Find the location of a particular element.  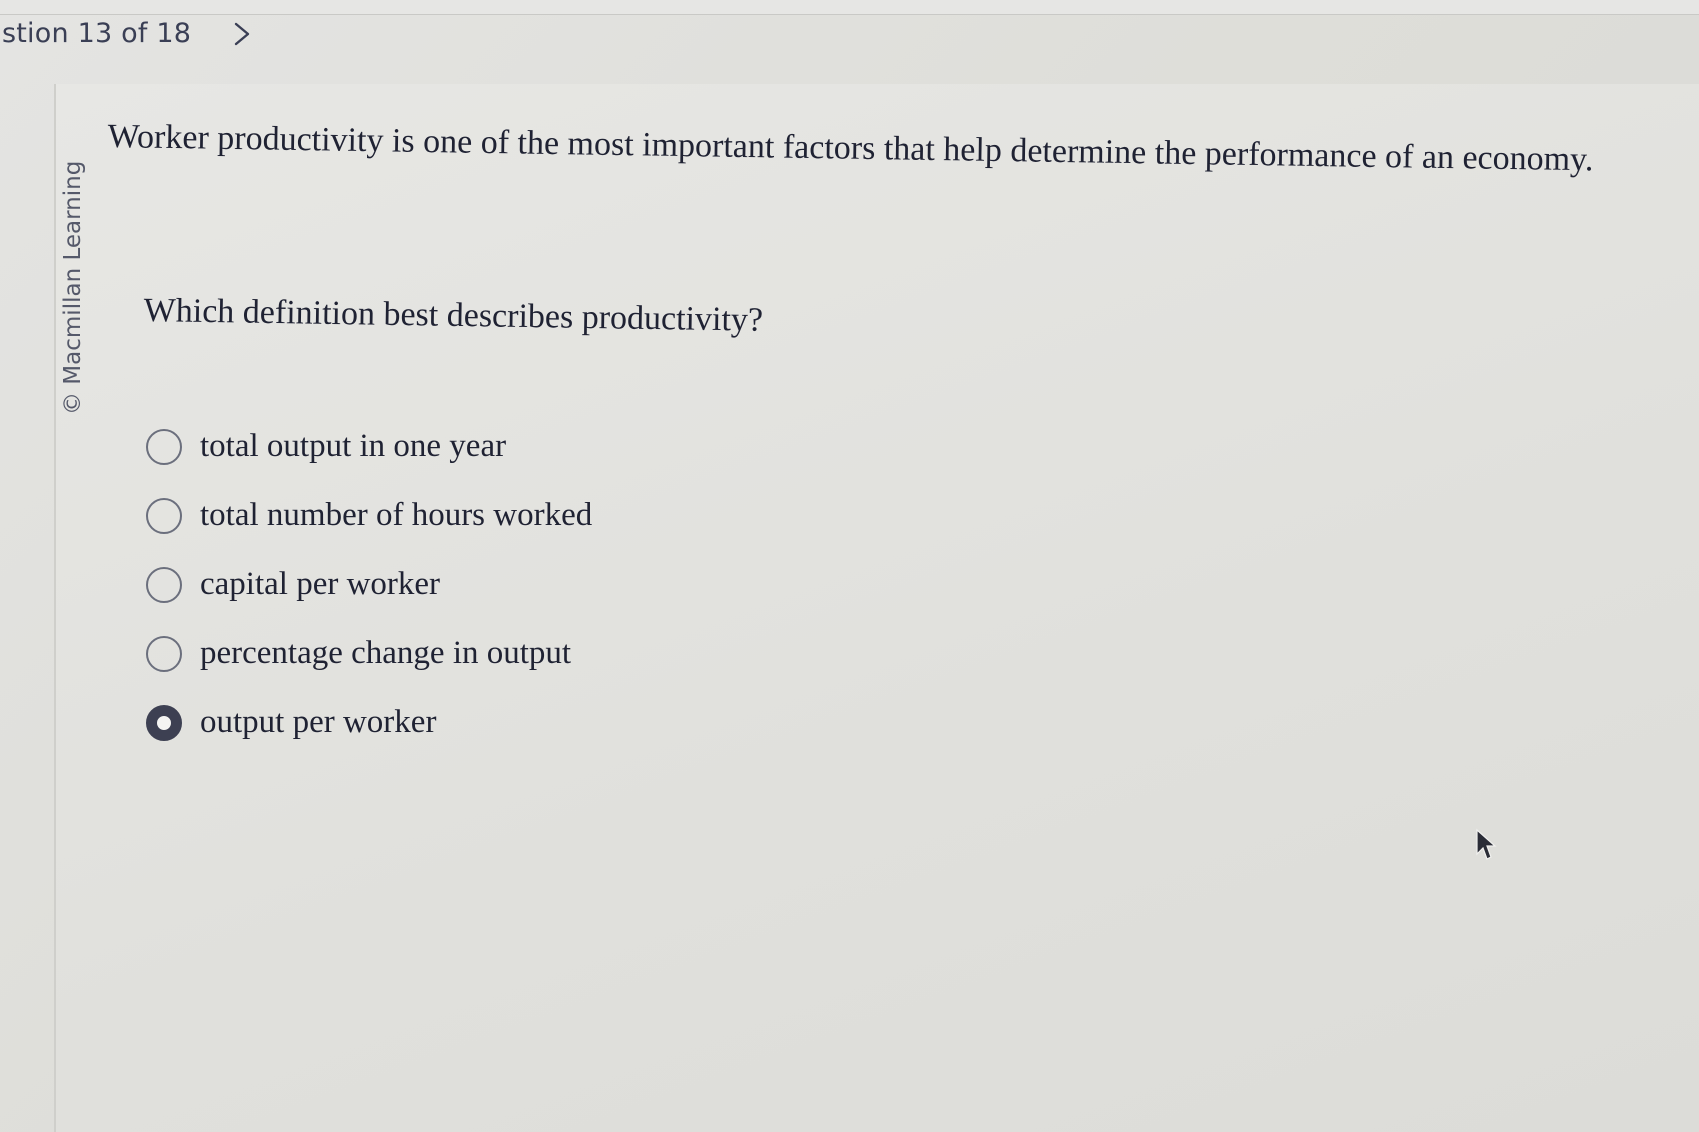

answer-option: output per worker is located at coordinates (369, 722).